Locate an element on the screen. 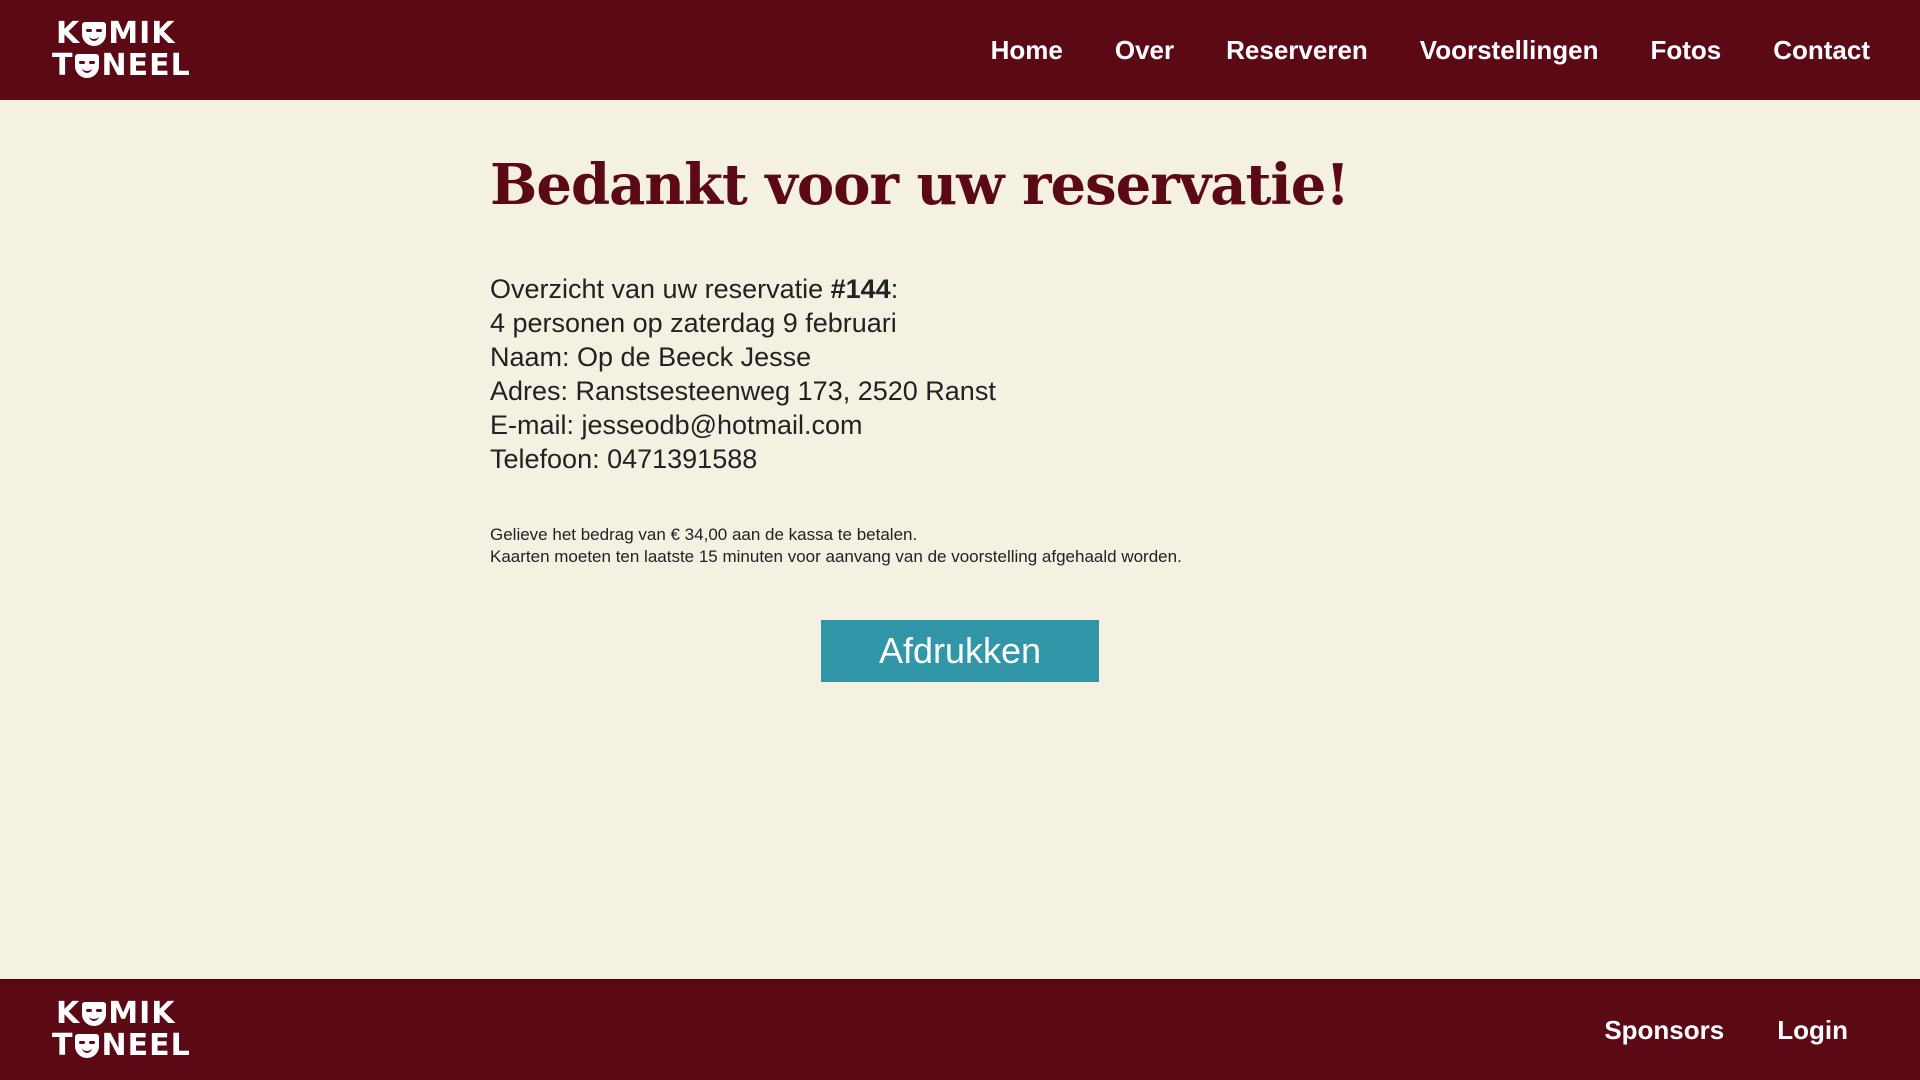  site-footer: K MIK T NEEL Sponsors Login is located at coordinates (960, 1029).